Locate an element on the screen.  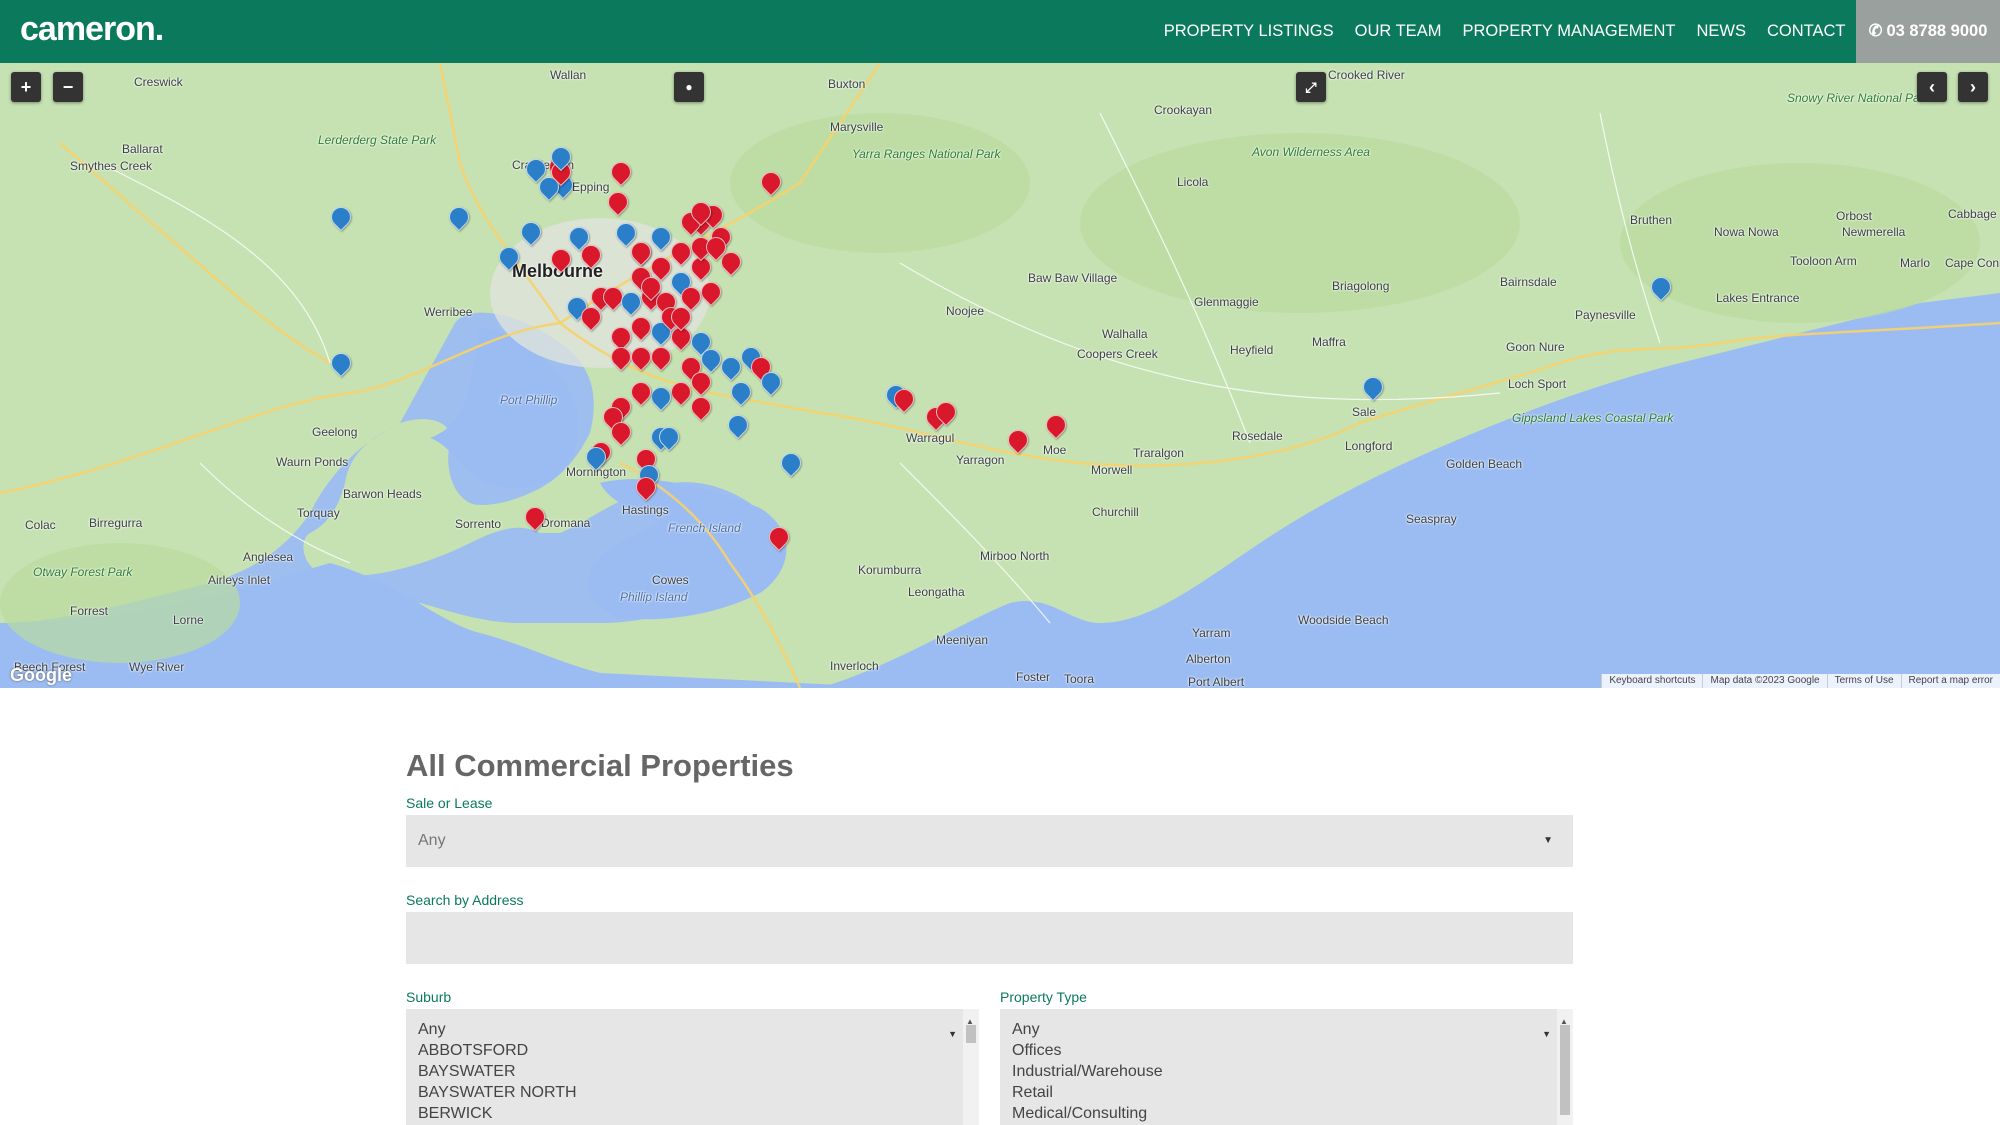
map-label: Goon Nure is located at coordinates (1535, 347).